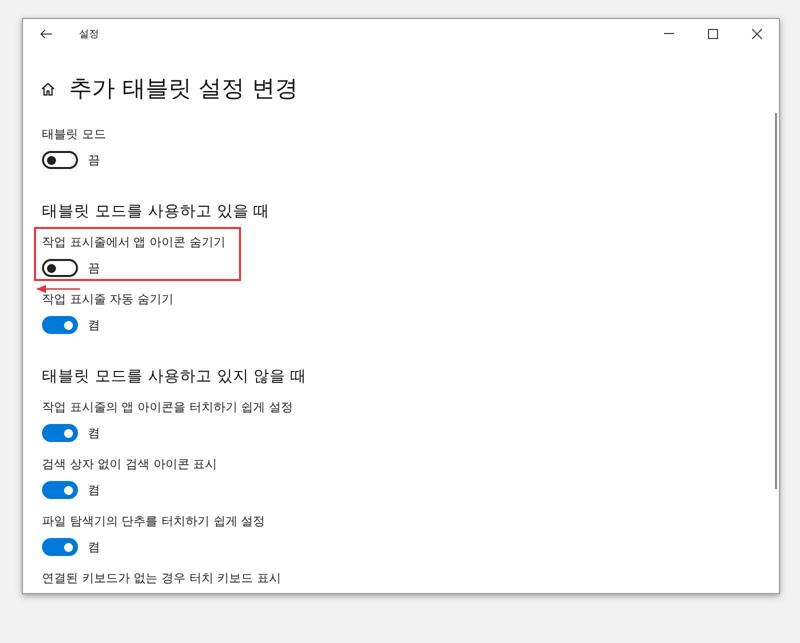 Image resolution: width=800 pixels, height=643 pixels. Describe the element at coordinates (48, 89) in the screenshot. I see `home-icon` at that location.